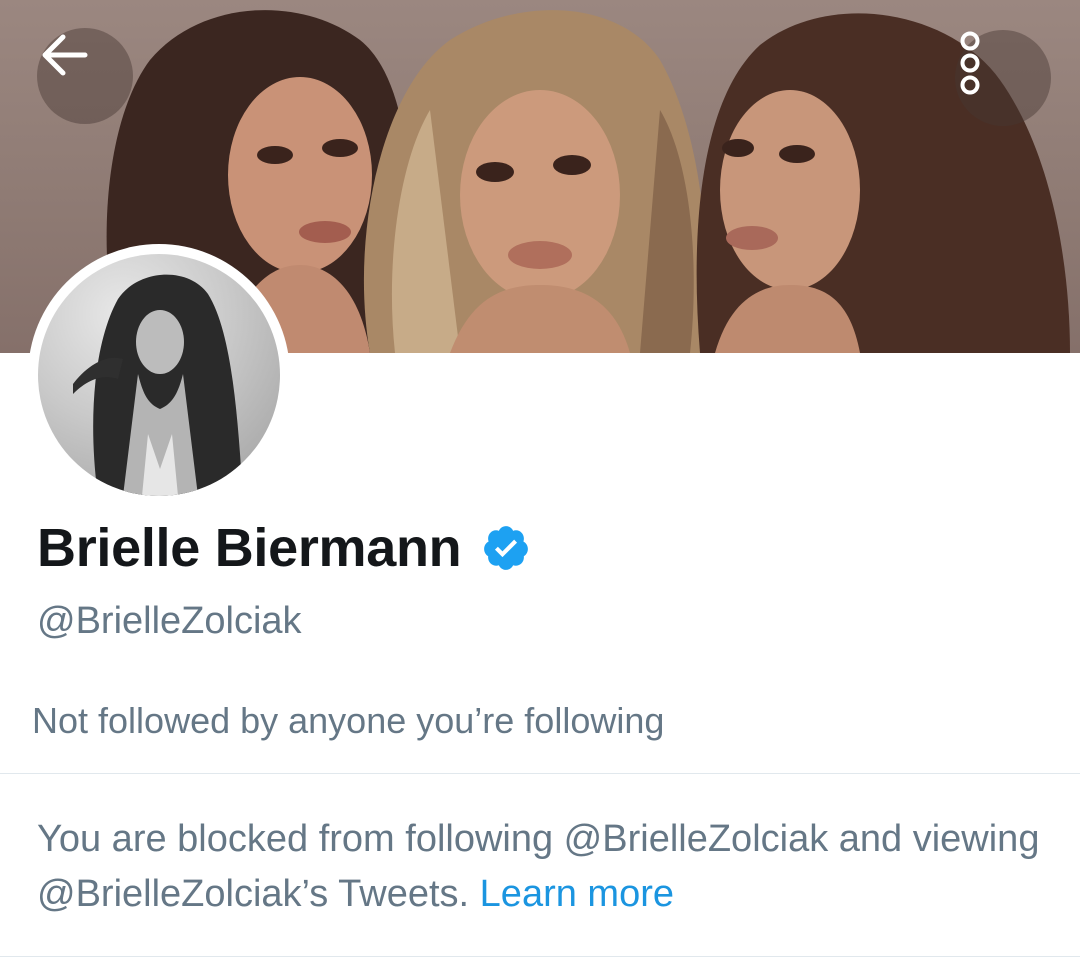 Image resolution: width=1080 pixels, height=971 pixels. I want to click on arrow-left-icon, so click(65, 55).